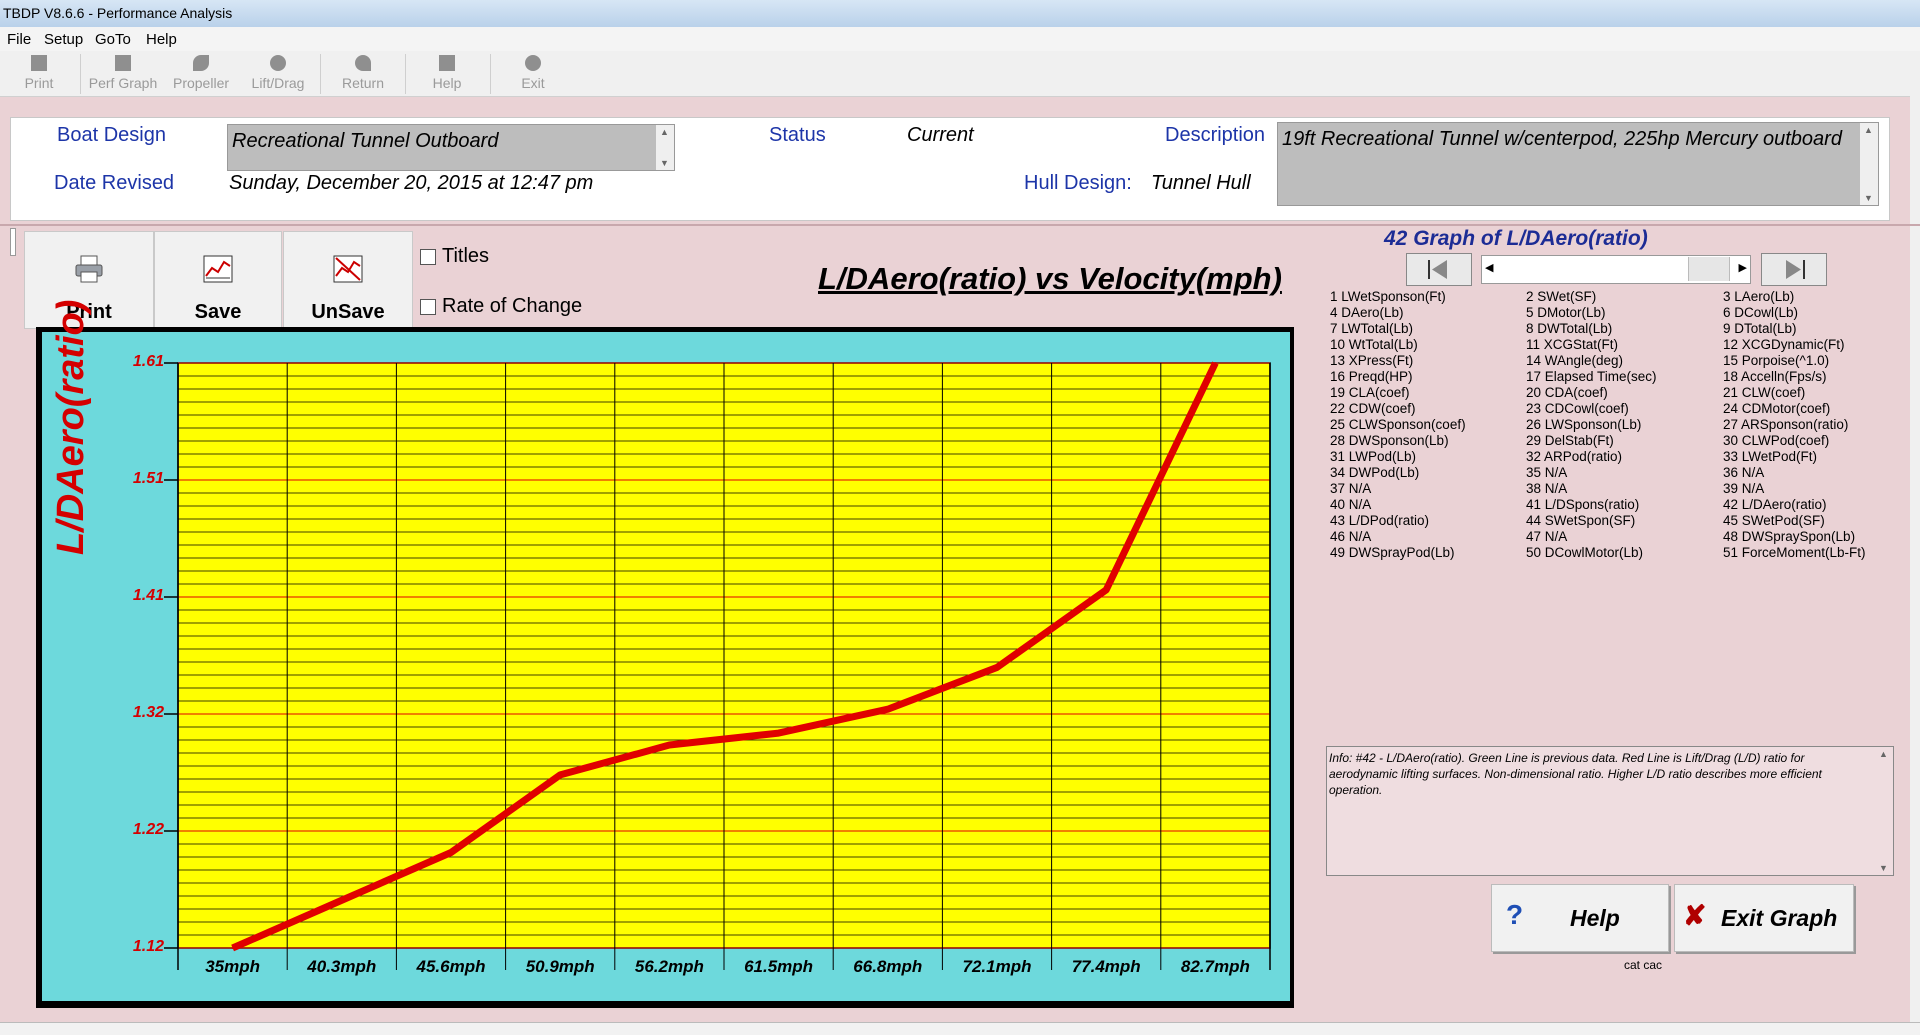 This screenshot has height=1035, width=1920. Describe the element at coordinates (1884, 811) in the screenshot. I see `info-scrollbar: ▲ ▼` at that location.